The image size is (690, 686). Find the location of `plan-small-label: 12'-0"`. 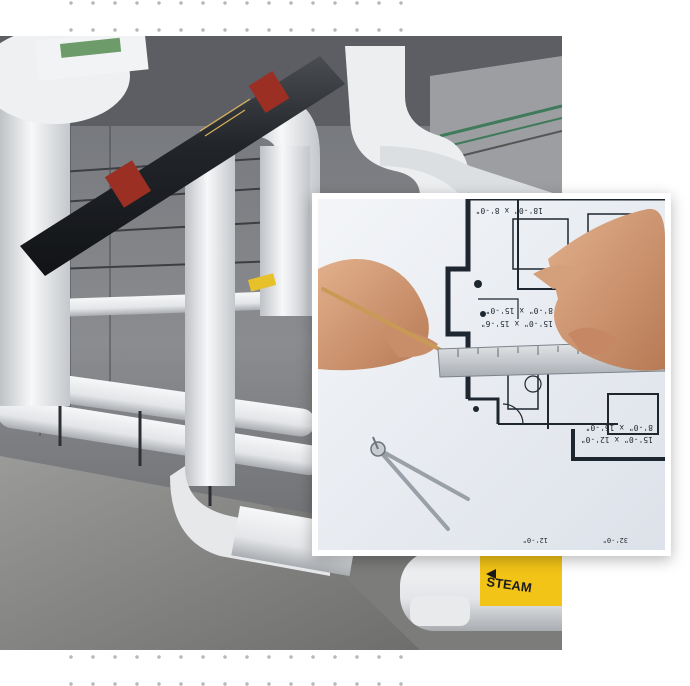

plan-small-label: 12'-0" is located at coordinates (535, 540).